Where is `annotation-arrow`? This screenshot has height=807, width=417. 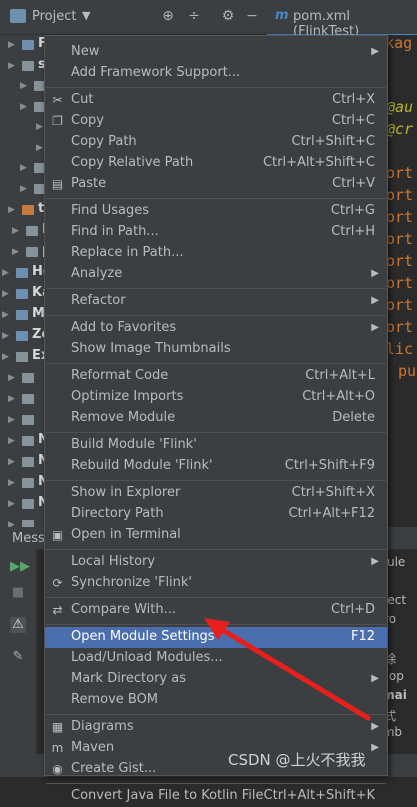
annotation-arrow is located at coordinates (287, 669).